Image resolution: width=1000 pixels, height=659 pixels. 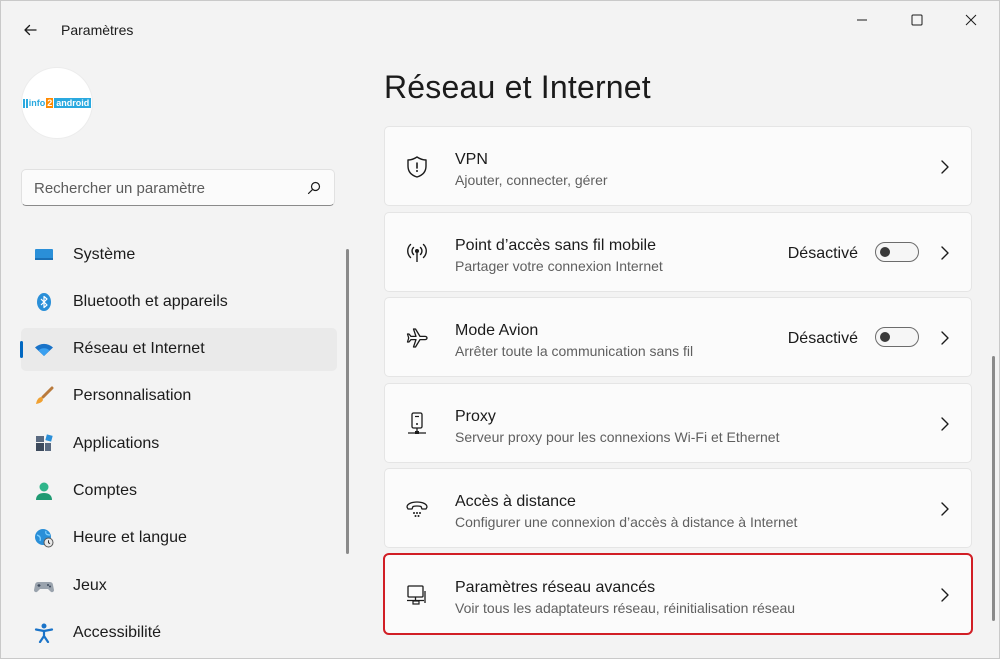 I want to click on sidebar-item-reseau: Réseau et Internet, so click(x=178, y=349).